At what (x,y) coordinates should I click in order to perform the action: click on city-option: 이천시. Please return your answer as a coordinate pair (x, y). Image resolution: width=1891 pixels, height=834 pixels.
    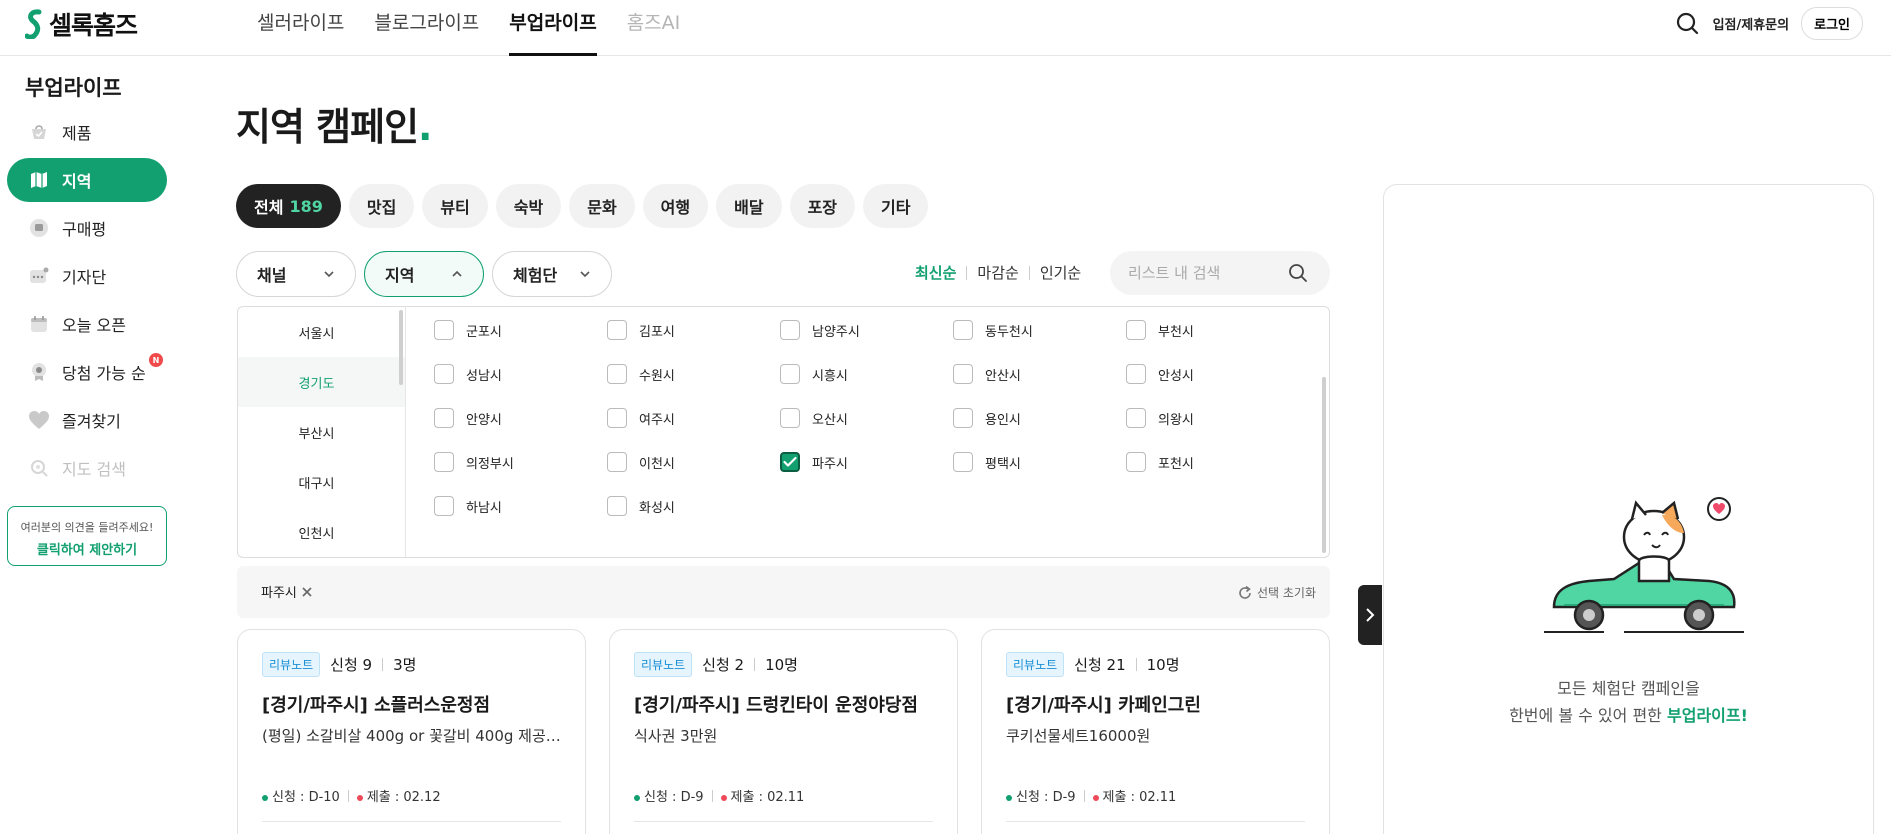
    Looking at the image, I should click on (693, 462).